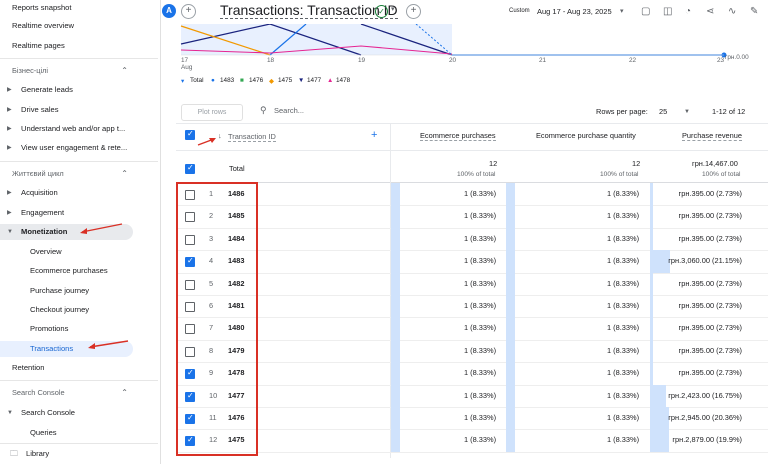 The height and width of the screenshot is (464, 768). What do you see at coordinates (79, 46) in the screenshot?
I see `nav-realtime-pages: Realtime pages` at bounding box center [79, 46].